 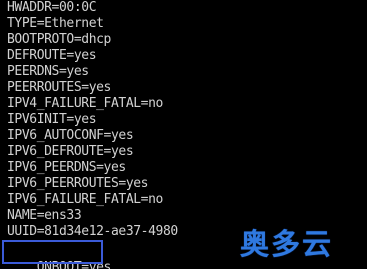 I want to click on config-line-peerroutes: PEERROUTES=yes, so click(x=59, y=87).